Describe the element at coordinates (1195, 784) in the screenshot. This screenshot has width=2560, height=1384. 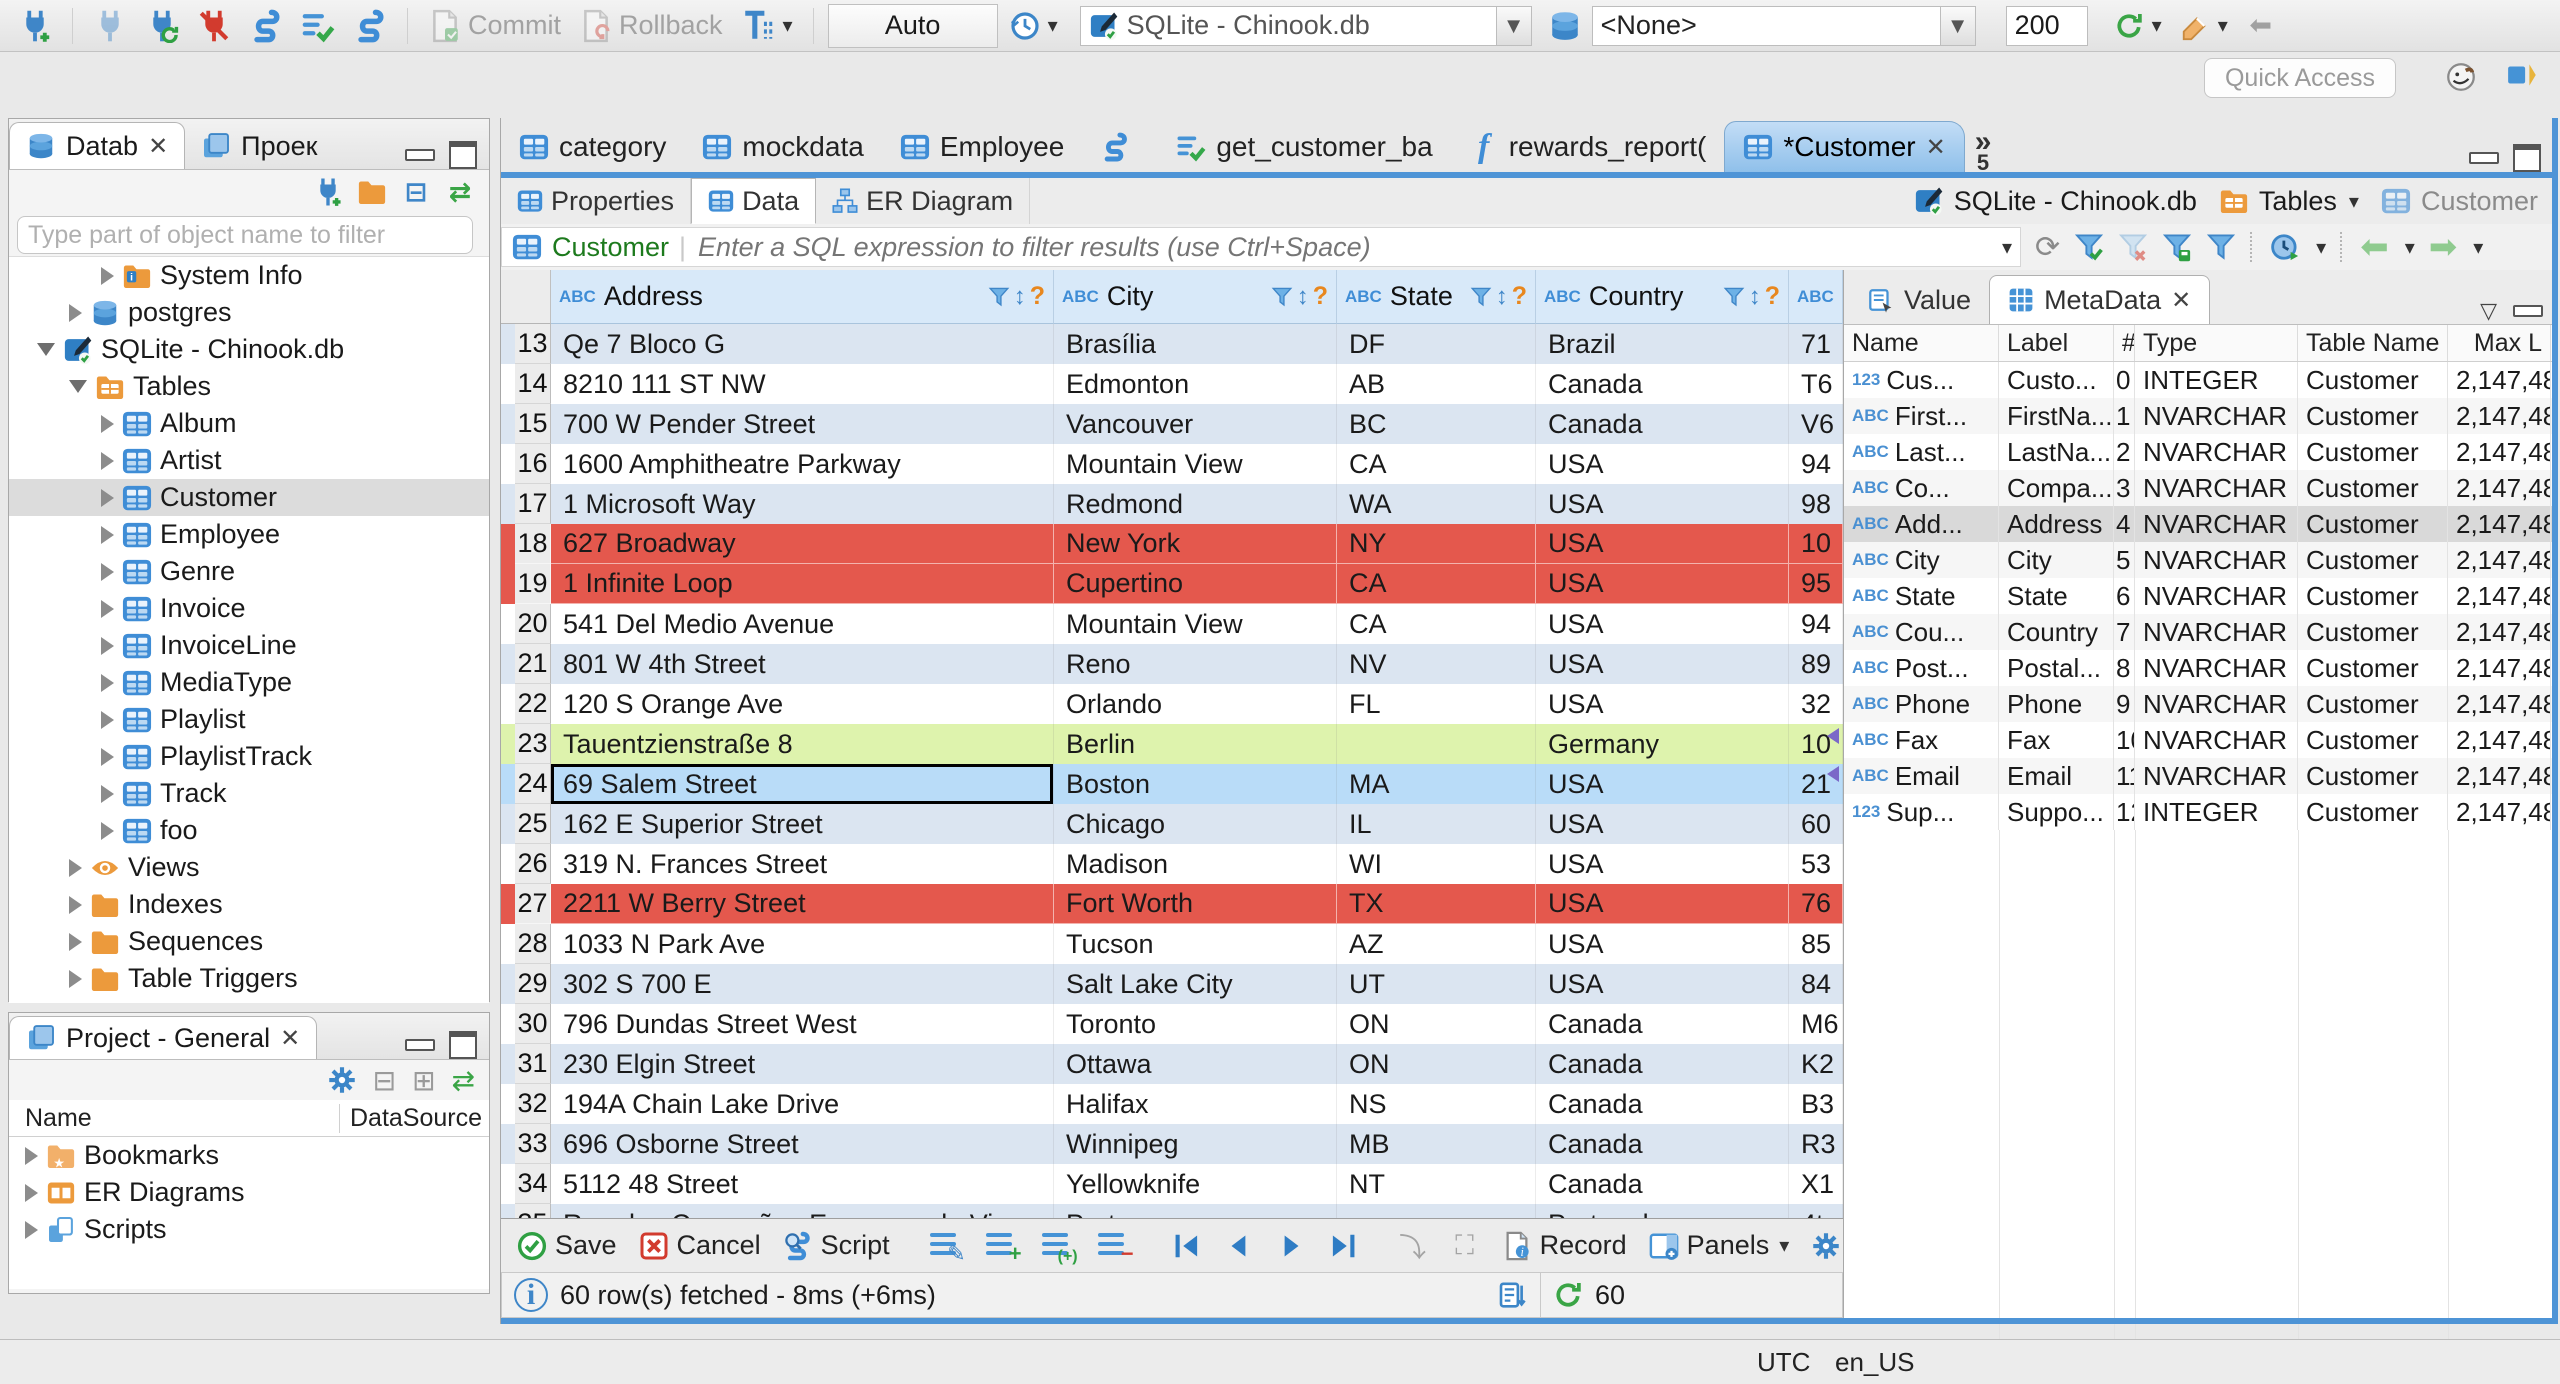
I see `cell-city: Boston` at that location.